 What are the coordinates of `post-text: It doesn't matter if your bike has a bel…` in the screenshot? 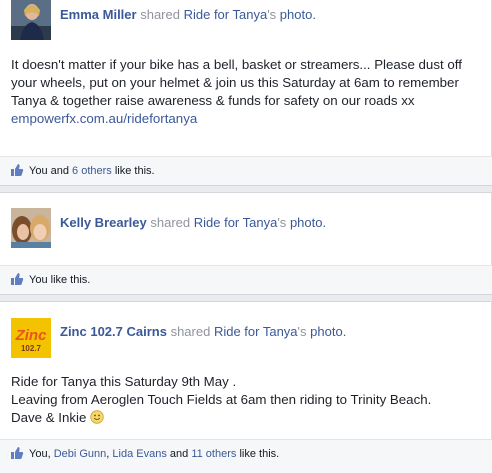 It's located at (246, 92).